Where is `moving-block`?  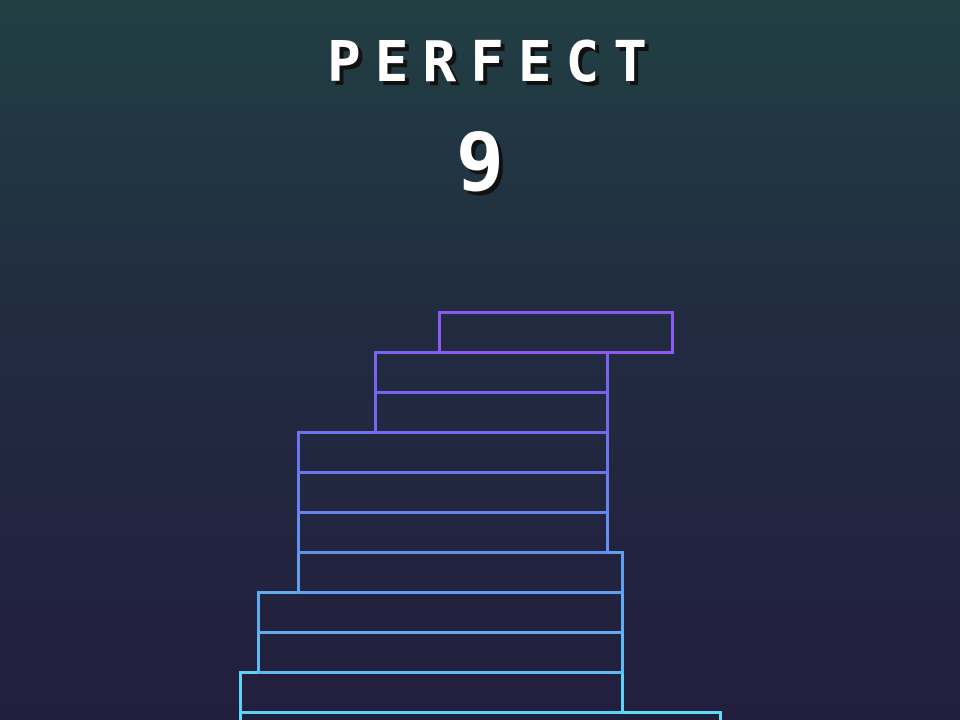 moving-block is located at coordinates (556, 332).